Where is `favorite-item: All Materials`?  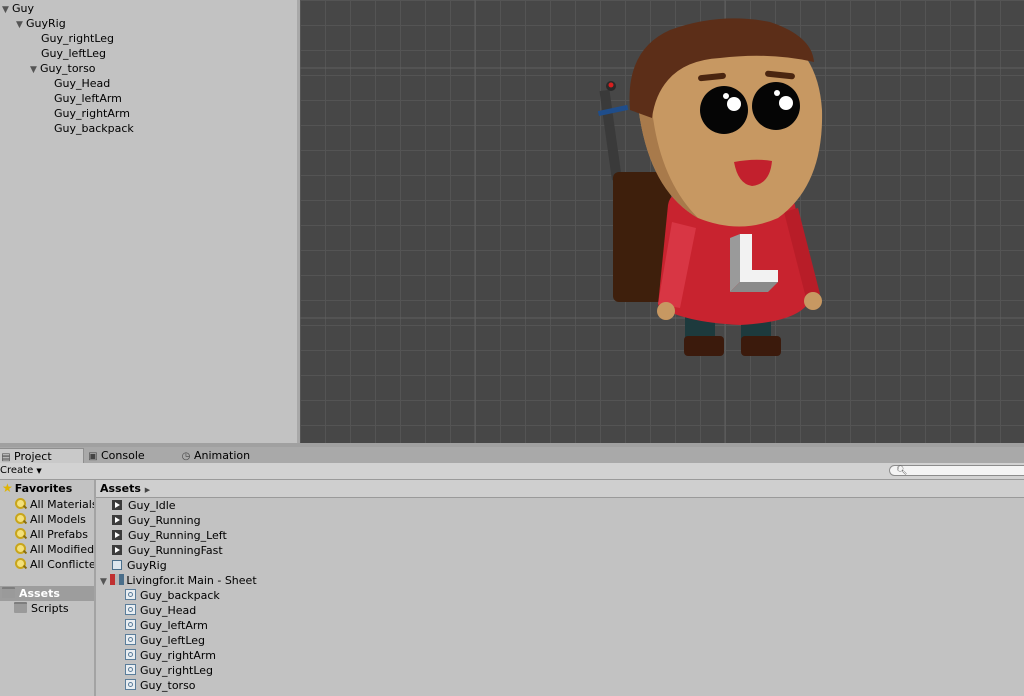 favorite-item: All Materials is located at coordinates (55, 504).